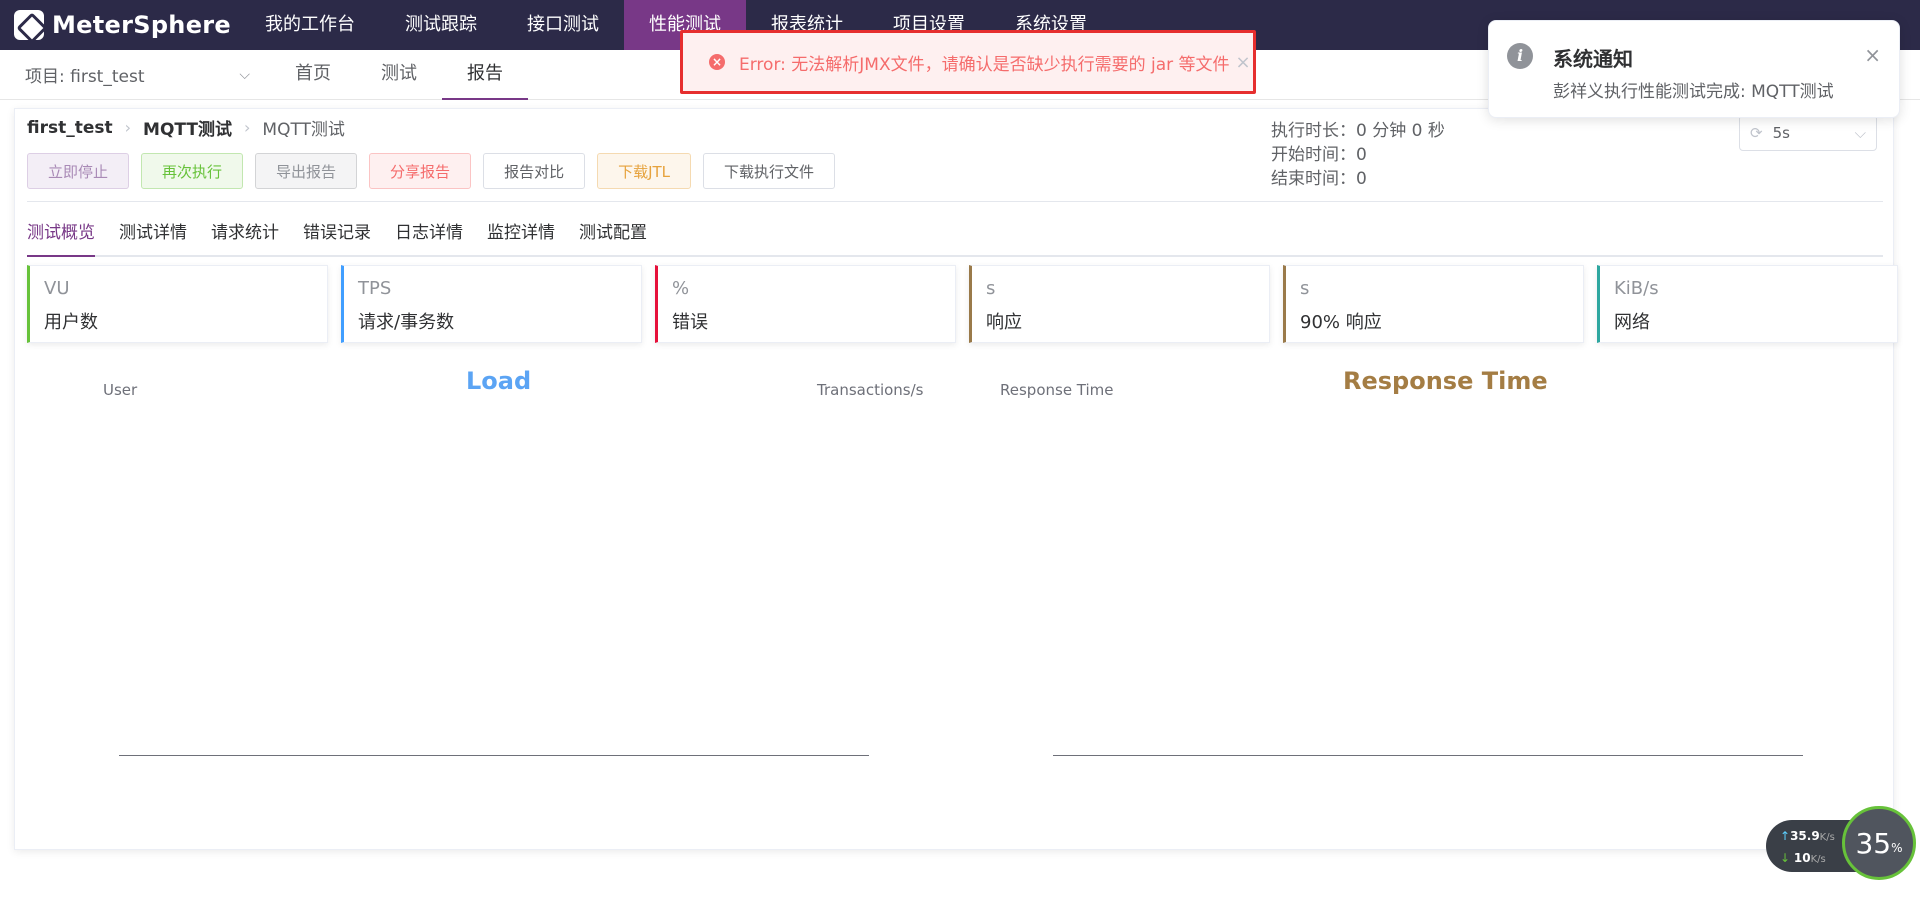 This screenshot has width=1920, height=902. What do you see at coordinates (1636, 288) in the screenshot?
I see `metric-unit: KiB/s` at bounding box center [1636, 288].